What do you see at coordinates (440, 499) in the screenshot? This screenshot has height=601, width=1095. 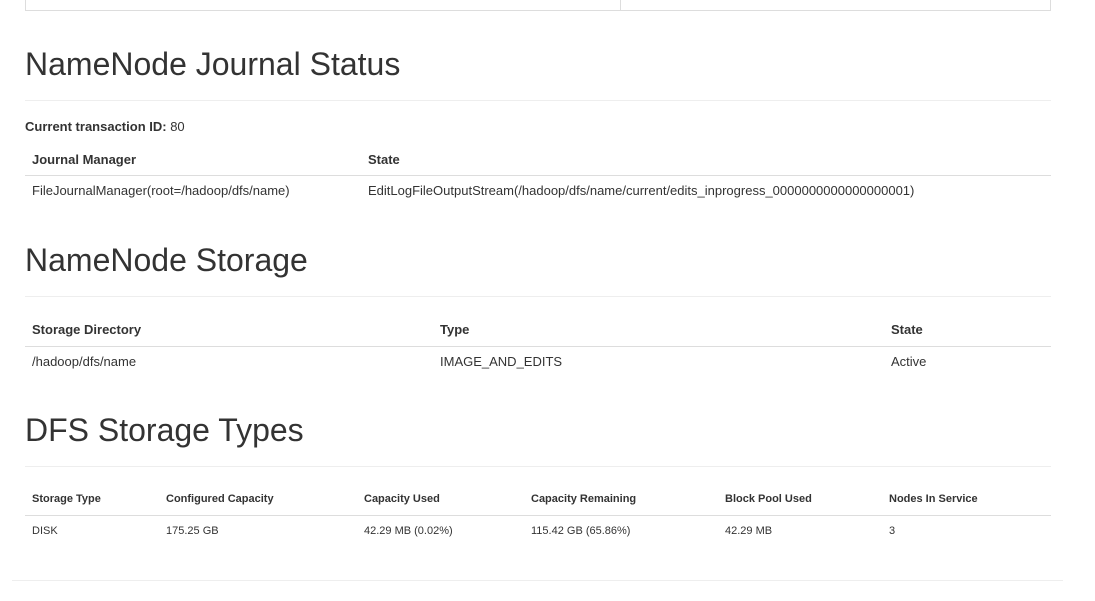 I see `col-capacity-used: Capacity Used` at bounding box center [440, 499].